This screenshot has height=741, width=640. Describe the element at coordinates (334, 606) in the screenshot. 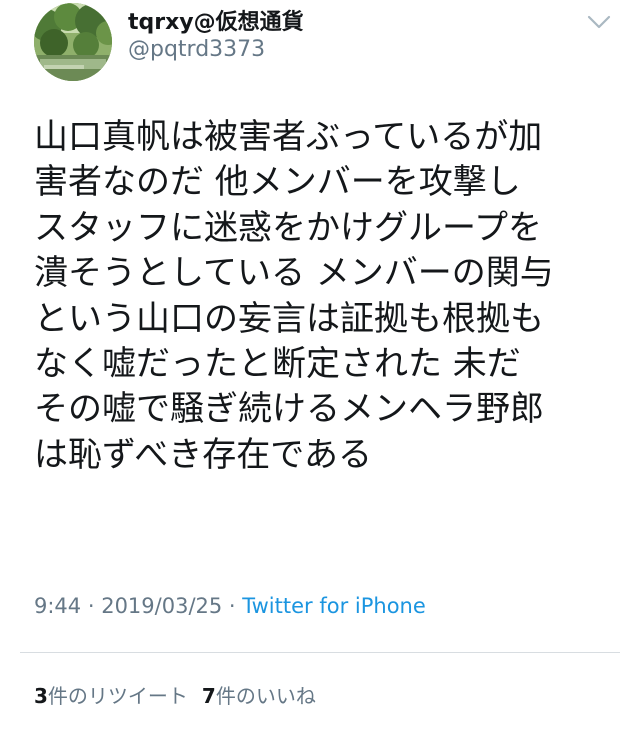

I see `tweet-source-link: Twitter for iPhone` at that location.